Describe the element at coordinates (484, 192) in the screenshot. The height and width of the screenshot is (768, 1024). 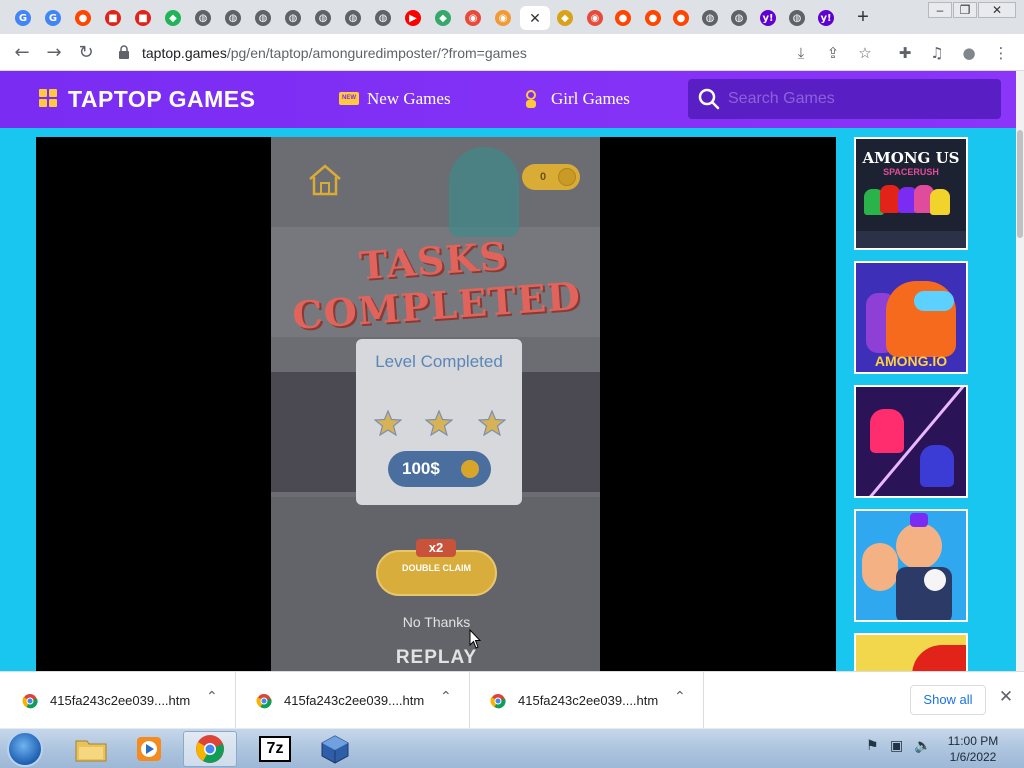
I see `crewmate-figure` at that location.